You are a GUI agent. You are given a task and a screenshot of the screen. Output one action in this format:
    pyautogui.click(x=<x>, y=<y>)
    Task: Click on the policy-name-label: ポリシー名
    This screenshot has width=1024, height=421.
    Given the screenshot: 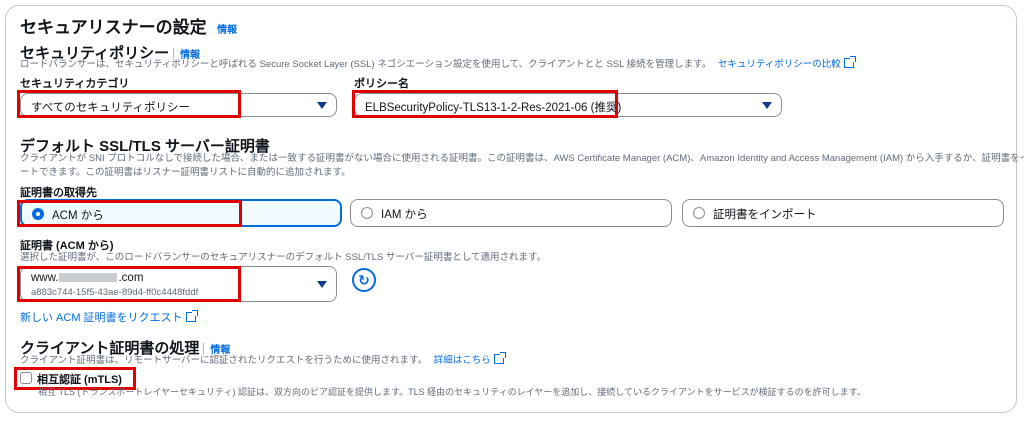 What is the action you would take?
    pyautogui.click(x=381, y=84)
    